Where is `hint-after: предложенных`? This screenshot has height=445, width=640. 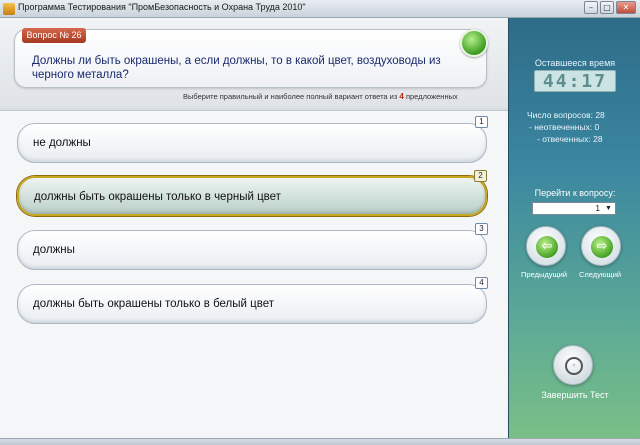 hint-after: предложенных is located at coordinates (431, 96).